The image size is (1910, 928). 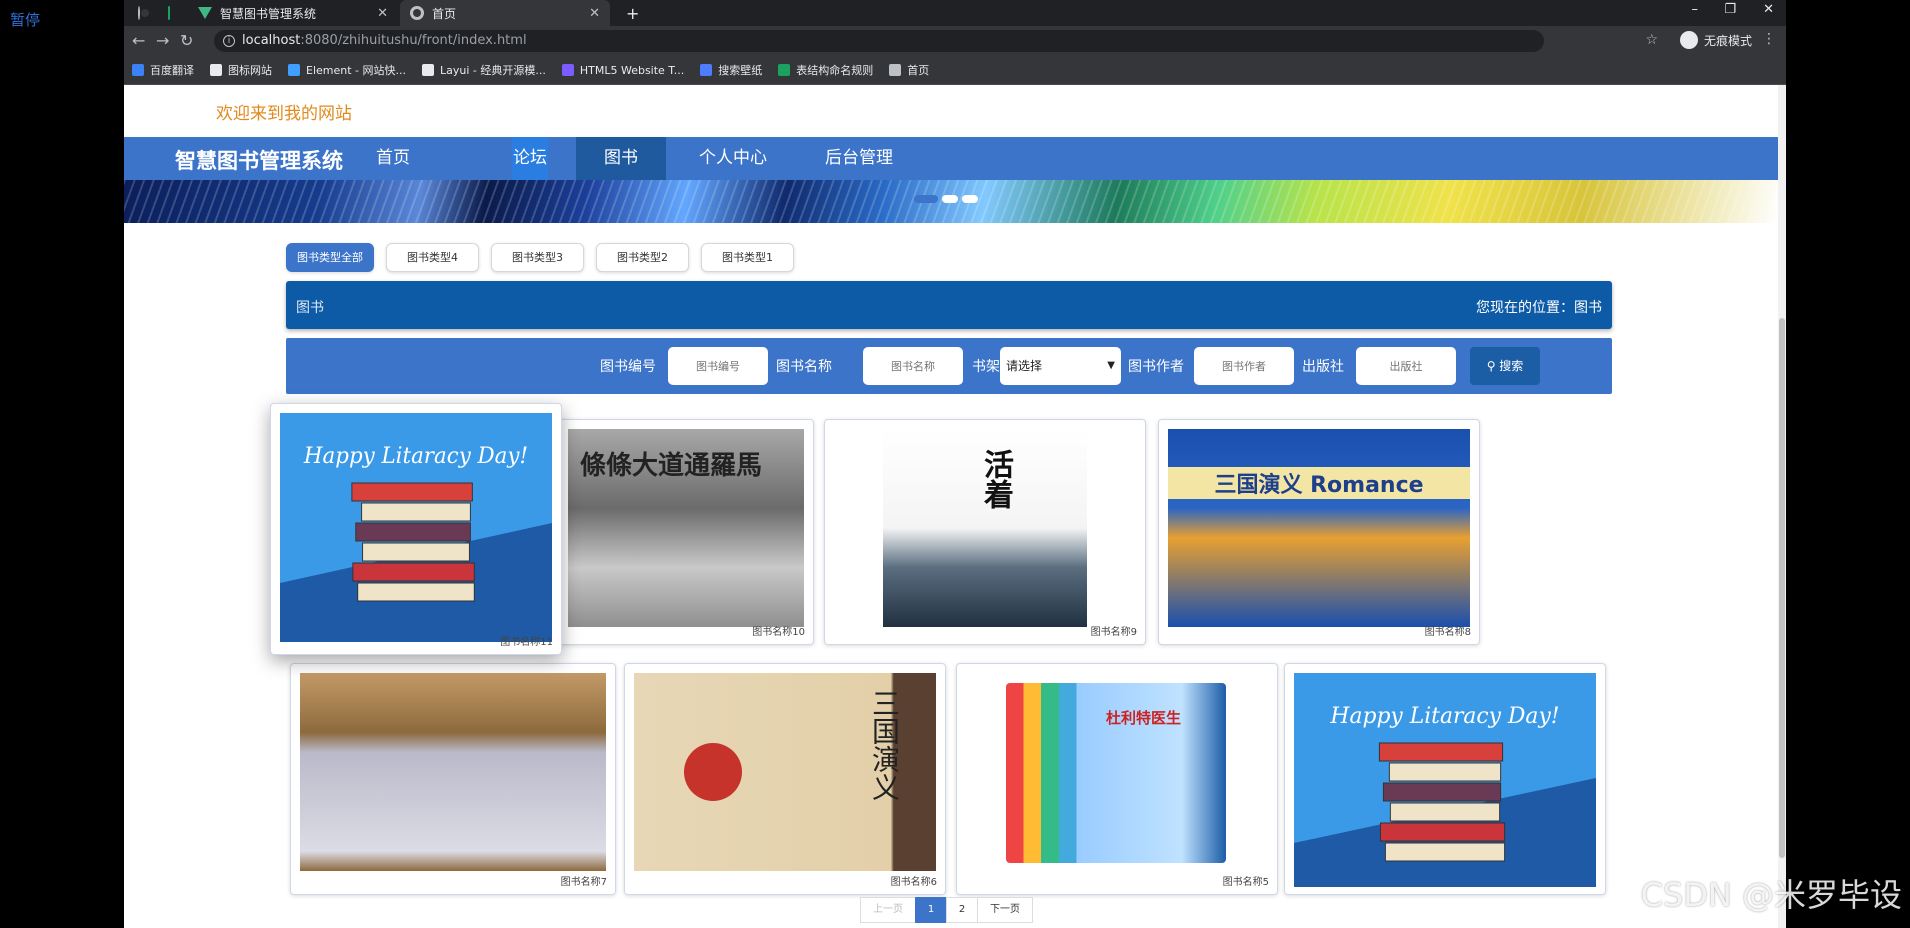 I want to click on app-icon, so click(x=169, y=13).